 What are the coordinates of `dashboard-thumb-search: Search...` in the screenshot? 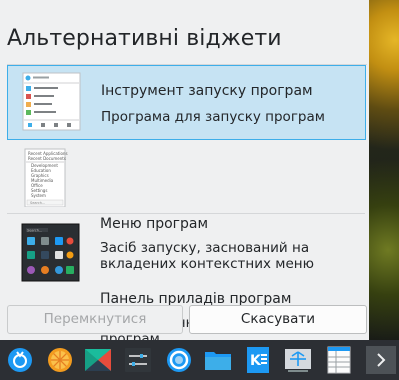 It's located at (34, 231).